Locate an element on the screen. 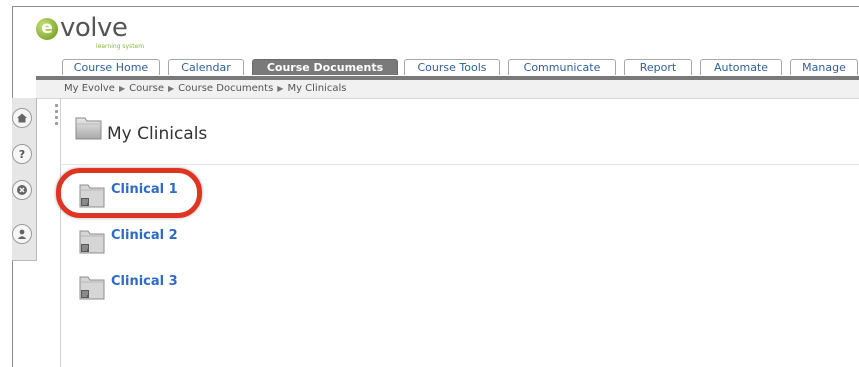 This screenshot has height=367, width=859. breadcrumb-my-evolve: My Evolve is located at coordinates (89, 88).